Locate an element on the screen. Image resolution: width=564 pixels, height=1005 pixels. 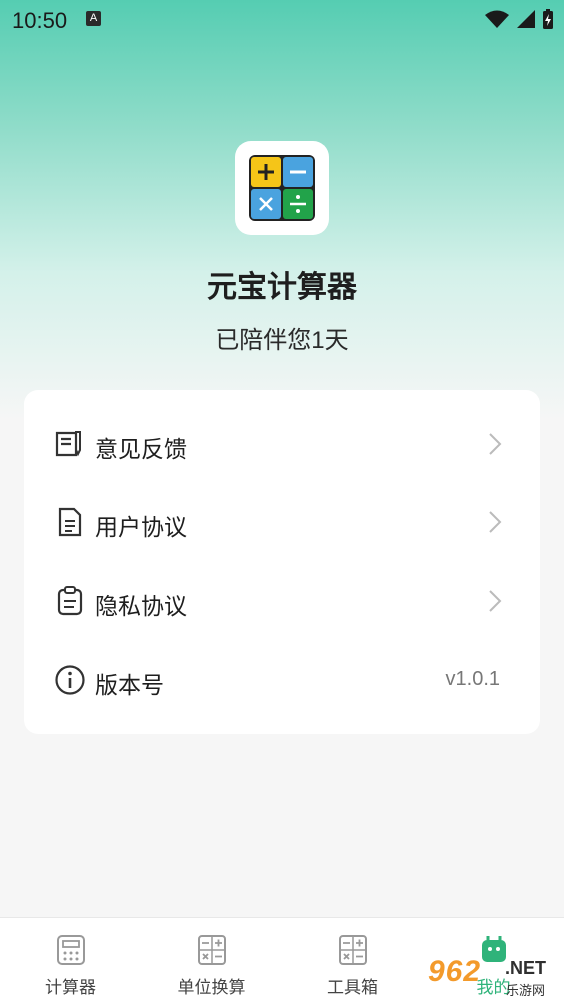
watermark-sub: 乐游网 is located at coordinates (526, 990).